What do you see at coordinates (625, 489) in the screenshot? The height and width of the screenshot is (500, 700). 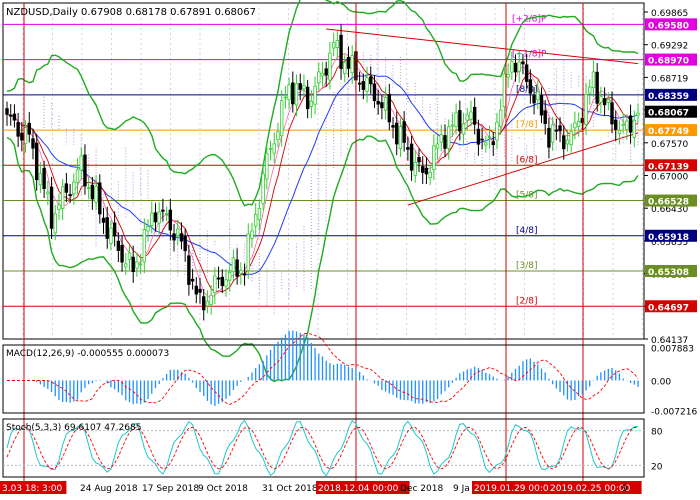 I see `time-tick-label: 9` at bounding box center [625, 489].